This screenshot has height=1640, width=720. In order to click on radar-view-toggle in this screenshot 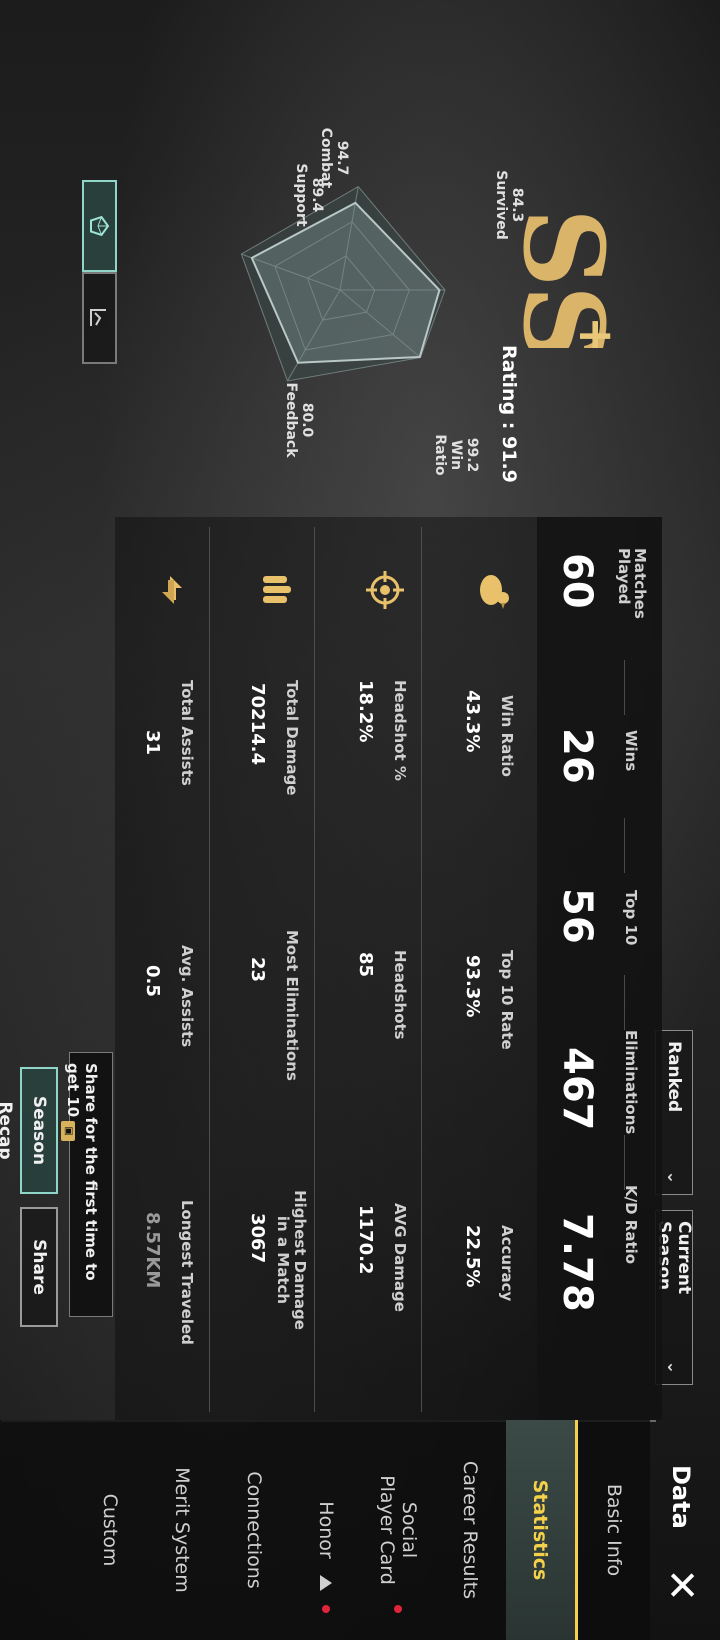, I will do `click(99, 226)`.